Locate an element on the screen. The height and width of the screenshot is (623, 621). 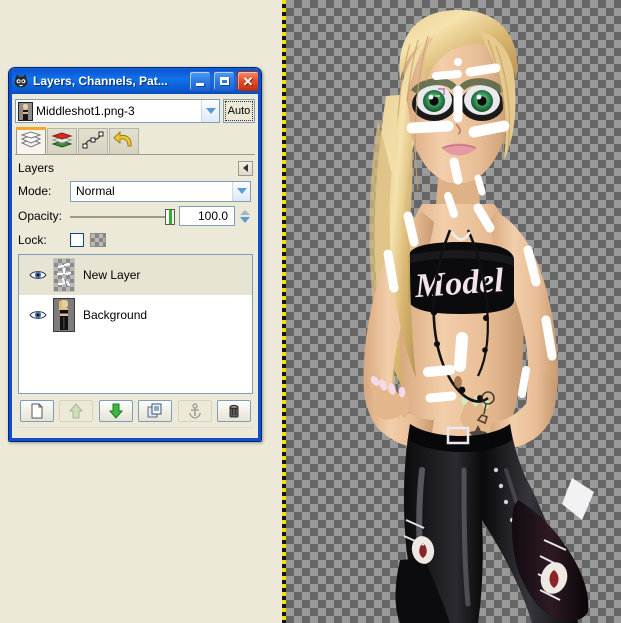
tab-layers is located at coordinates (31, 140).